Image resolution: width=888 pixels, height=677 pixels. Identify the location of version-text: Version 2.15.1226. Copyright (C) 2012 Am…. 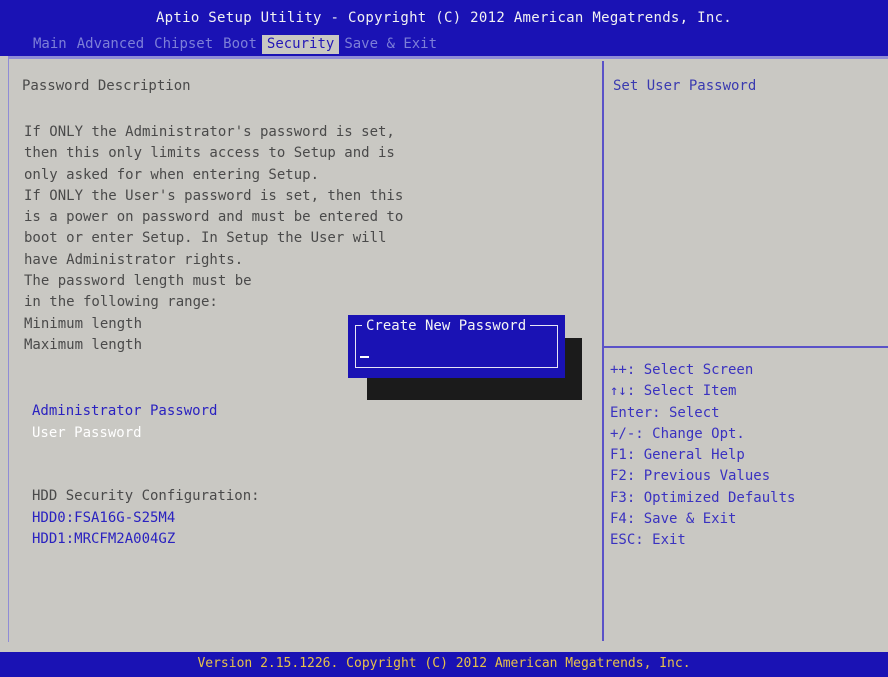
(444, 663).